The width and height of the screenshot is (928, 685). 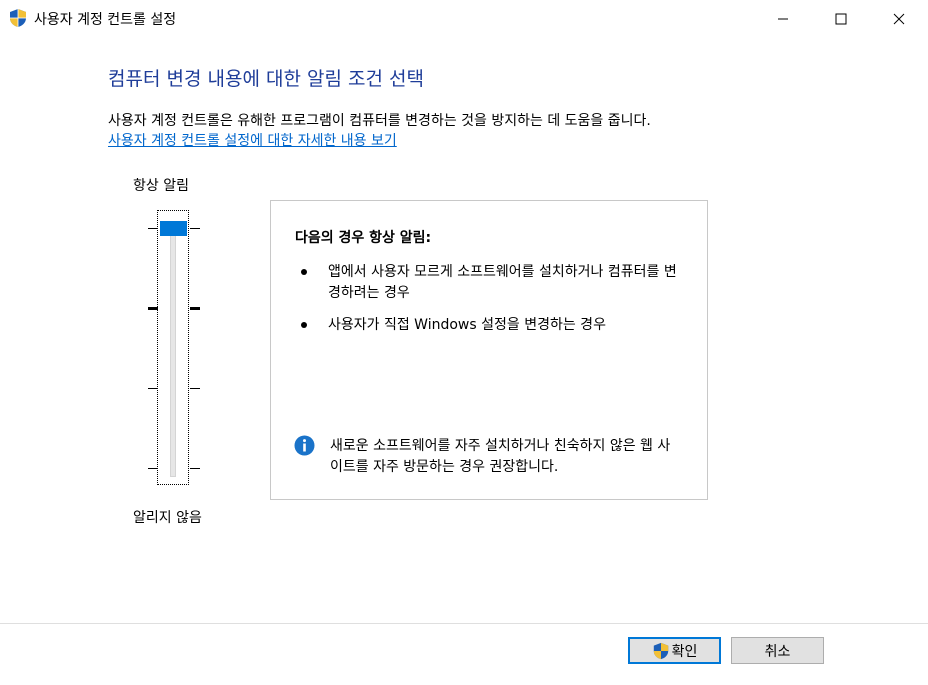 What do you see at coordinates (464, 19) in the screenshot?
I see `title-bar: 사용자 계정 컨트롤 설정` at bounding box center [464, 19].